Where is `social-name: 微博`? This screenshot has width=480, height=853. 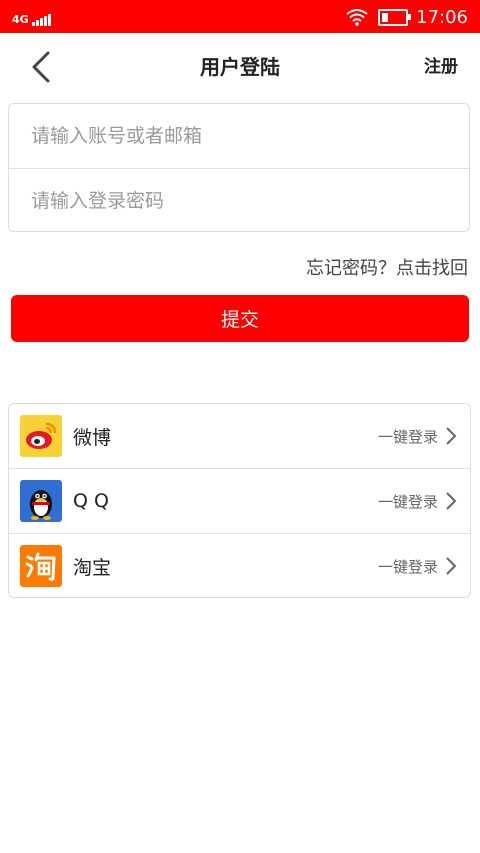
social-name: 微博 is located at coordinates (92, 437).